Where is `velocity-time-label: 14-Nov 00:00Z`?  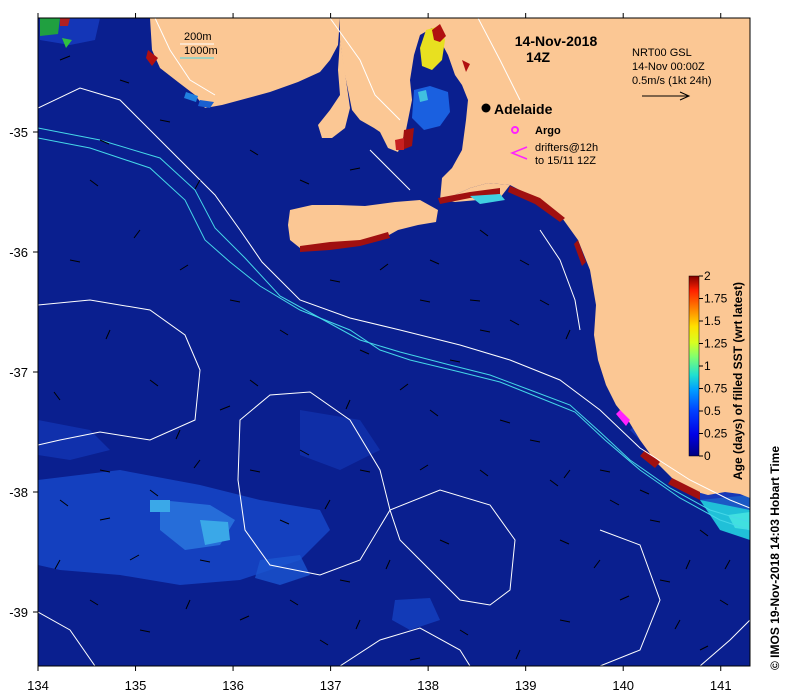 velocity-time-label: 14-Nov 00:00Z is located at coordinates (668, 67).